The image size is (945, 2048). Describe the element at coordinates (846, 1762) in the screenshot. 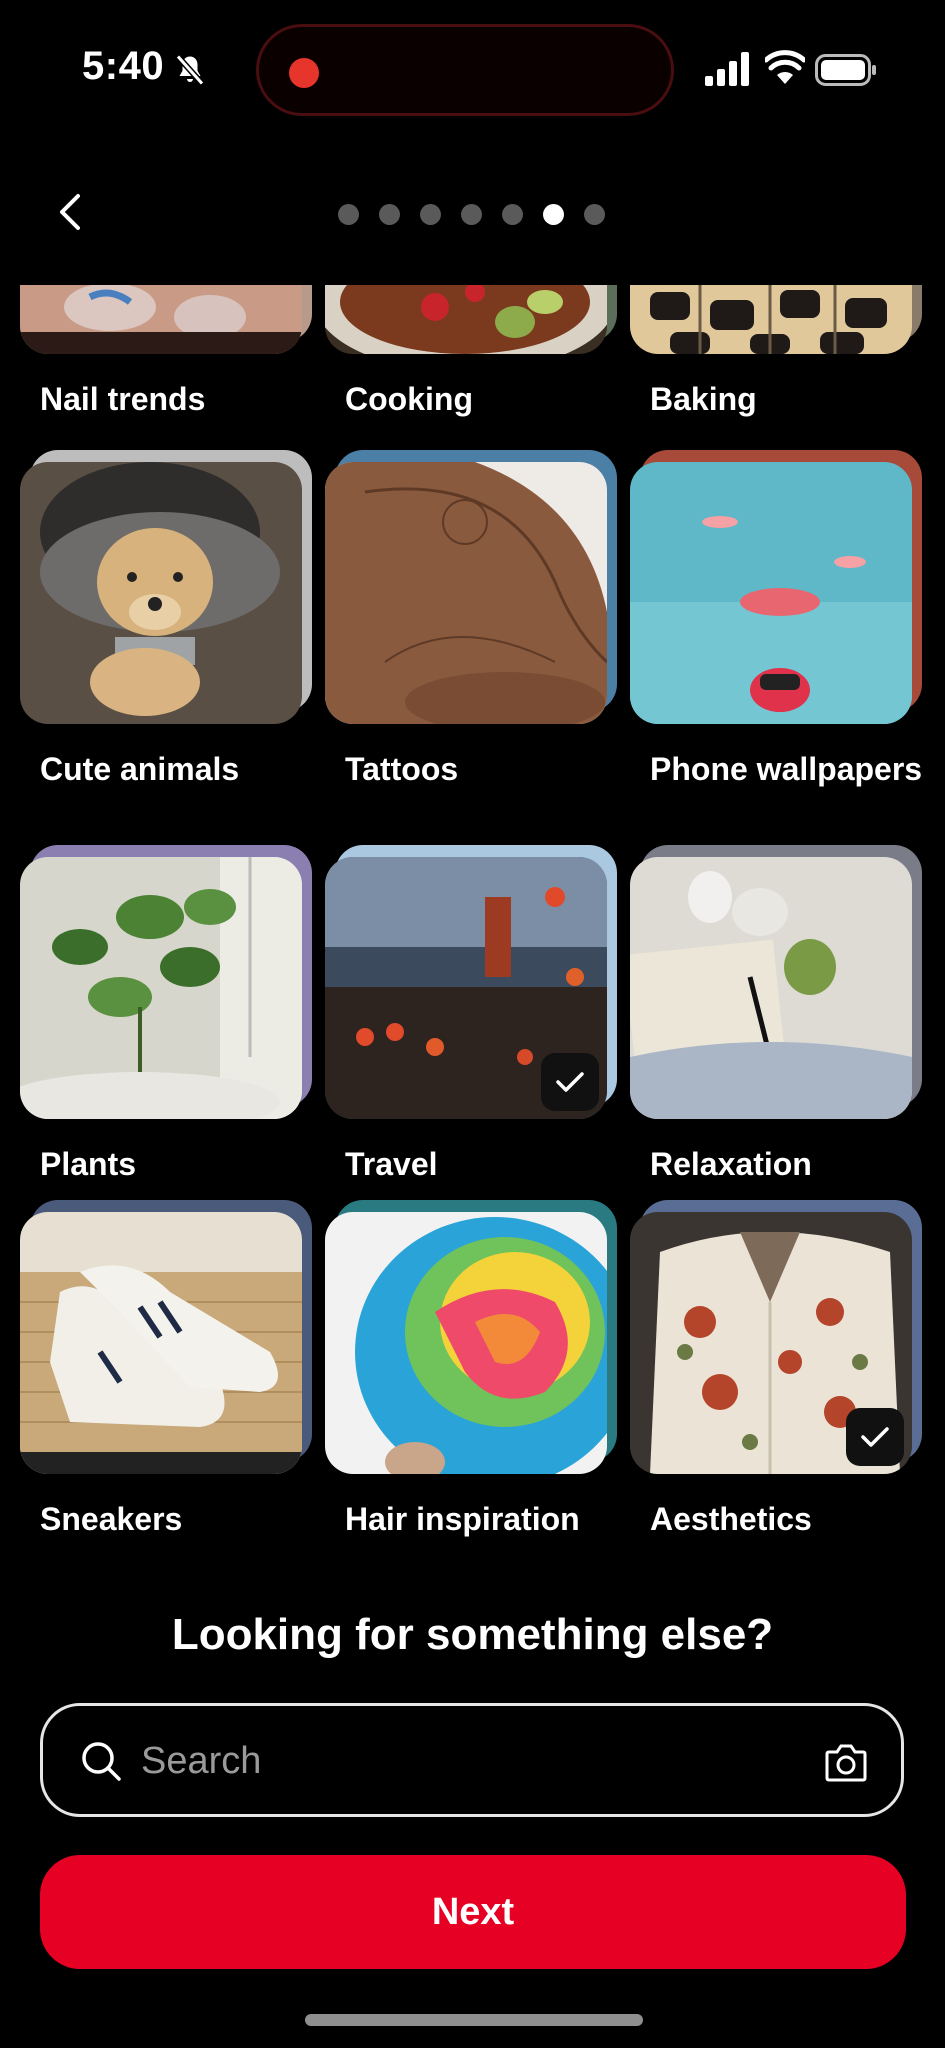

I see `camera-icon` at that location.